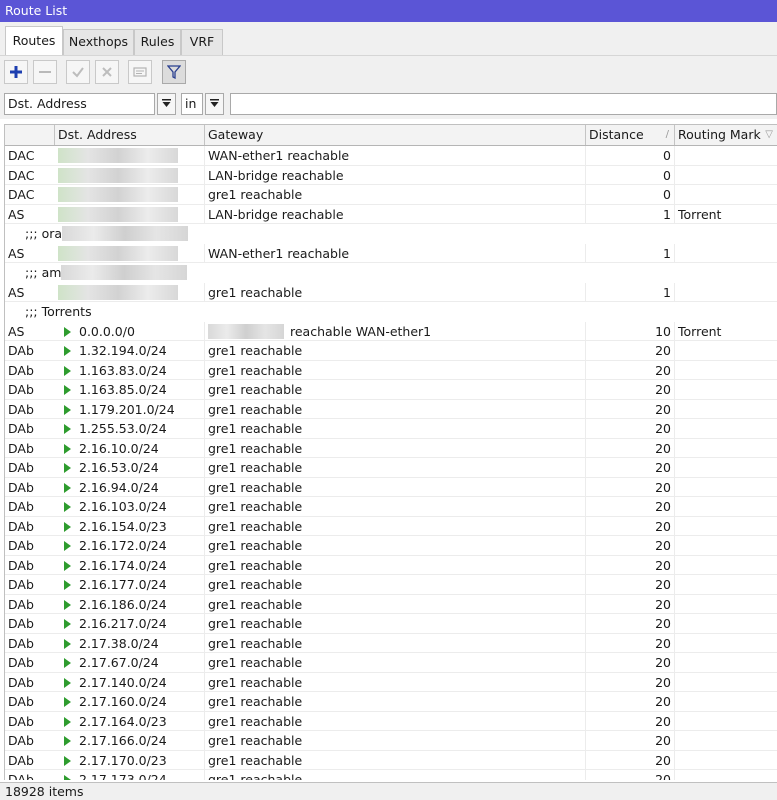 This screenshot has height=800, width=777. Describe the element at coordinates (174, 72) in the screenshot. I see `filter-button` at that location.